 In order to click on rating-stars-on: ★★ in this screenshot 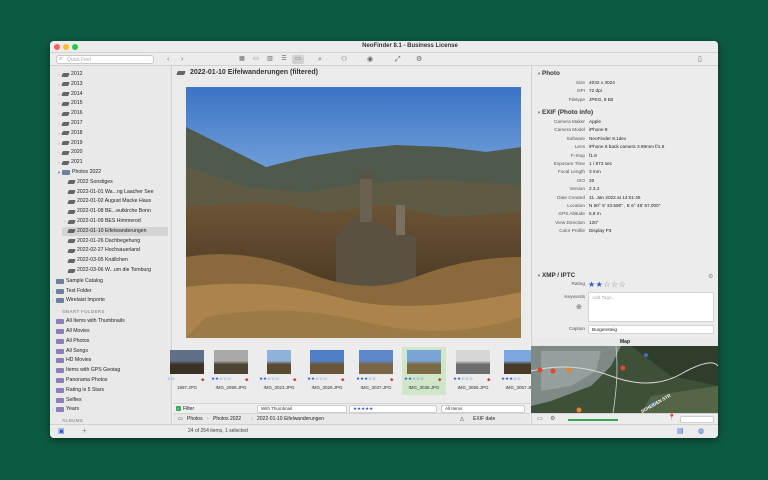, I will do `click(595, 284)`.